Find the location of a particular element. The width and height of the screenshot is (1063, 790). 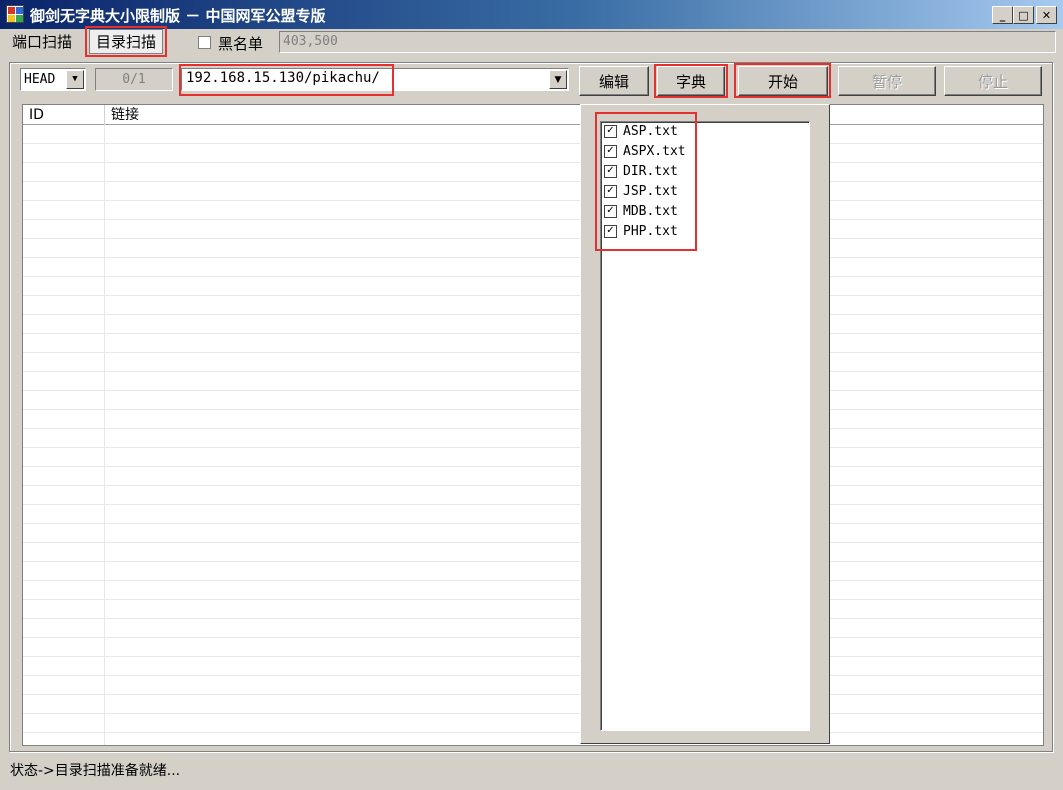

method-select: HEAD ▼ is located at coordinates (53, 79).